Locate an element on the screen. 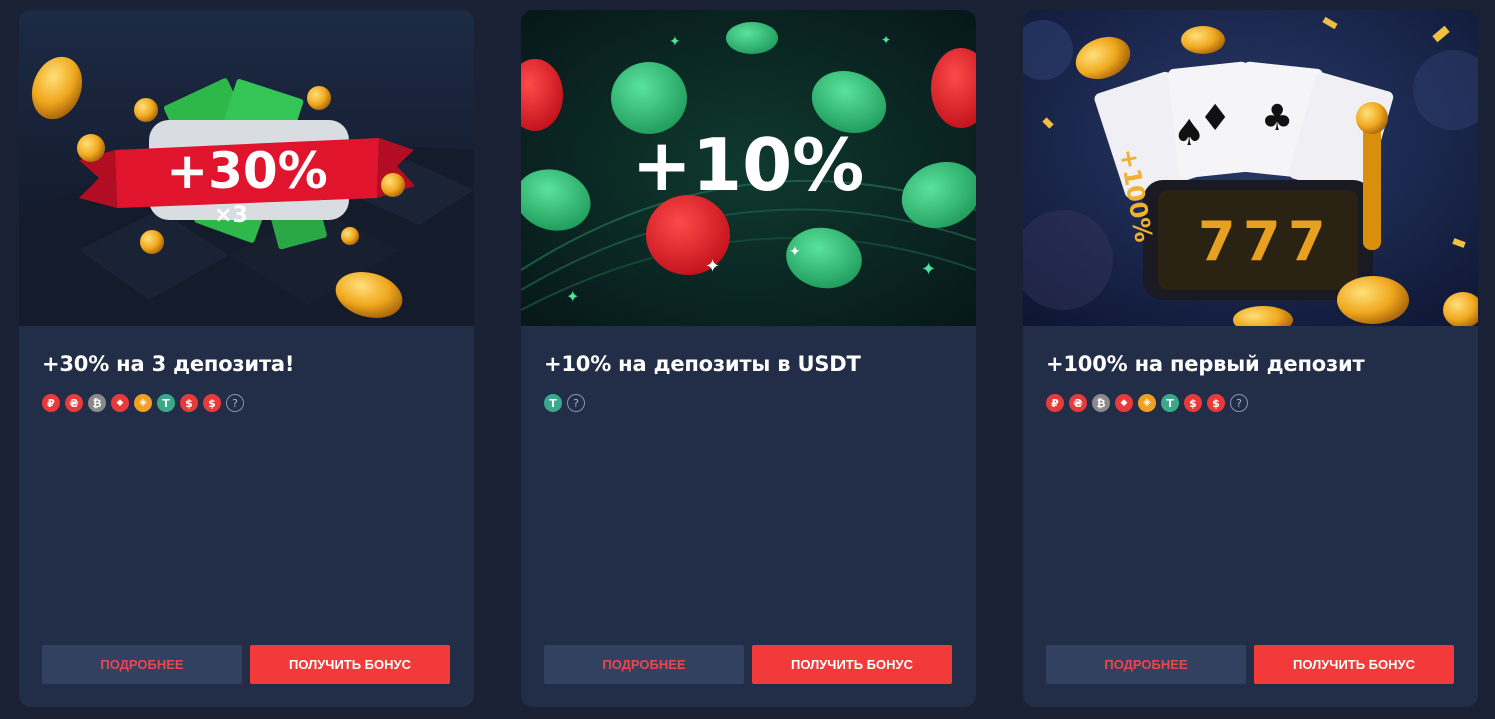 The height and width of the screenshot is (719, 1495). bonus-banner-10: ✦ ✦ ✦ ✦ ✦ ✦ +10% is located at coordinates (748, 168).